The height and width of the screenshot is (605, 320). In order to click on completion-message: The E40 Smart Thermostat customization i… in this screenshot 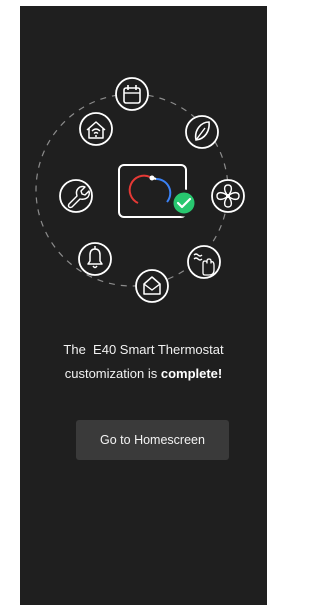, I will do `click(143, 362)`.